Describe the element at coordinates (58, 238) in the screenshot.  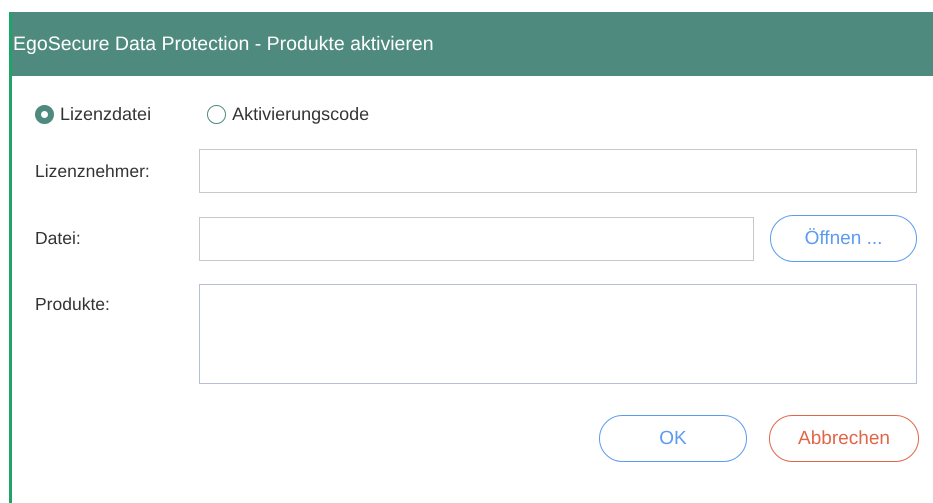
I see `field-label: Datei:` at that location.